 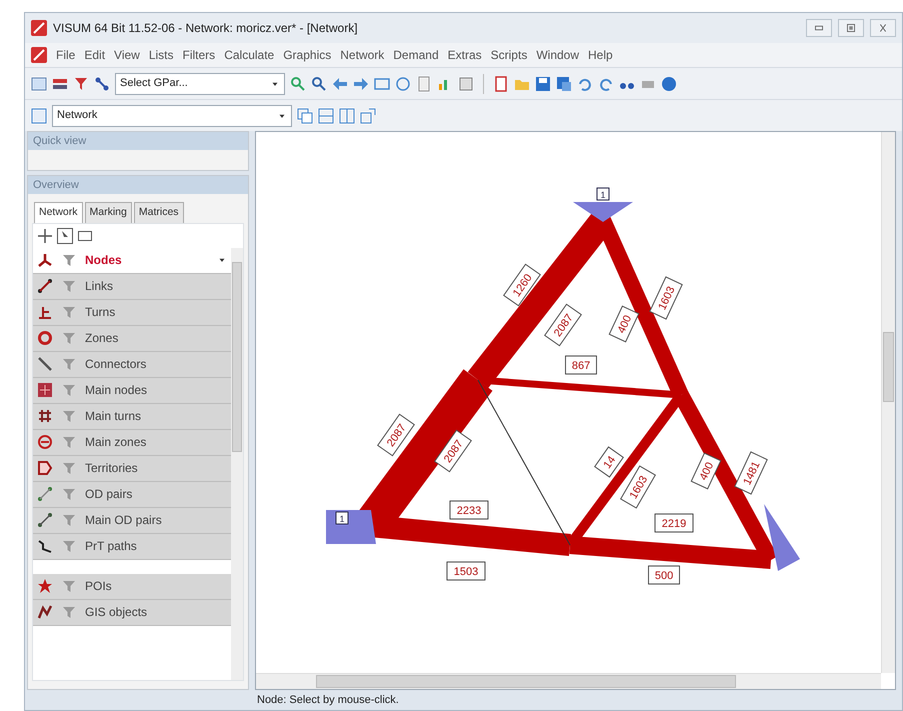 What do you see at coordinates (307, 55) in the screenshot?
I see `menu-item: Graphics` at bounding box center [307, 55].